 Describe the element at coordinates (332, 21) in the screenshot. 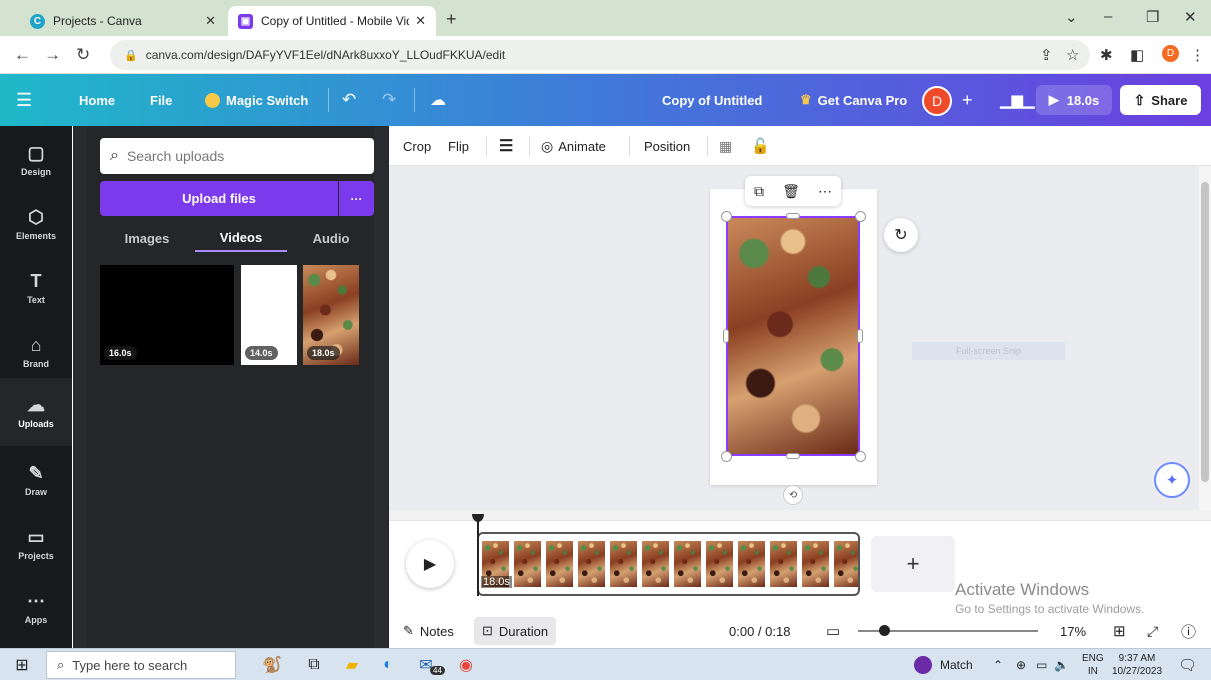

I see `tab-copy-of-untitled: ▣ Copy of Untitled - Mobile Video ✕` at that location.